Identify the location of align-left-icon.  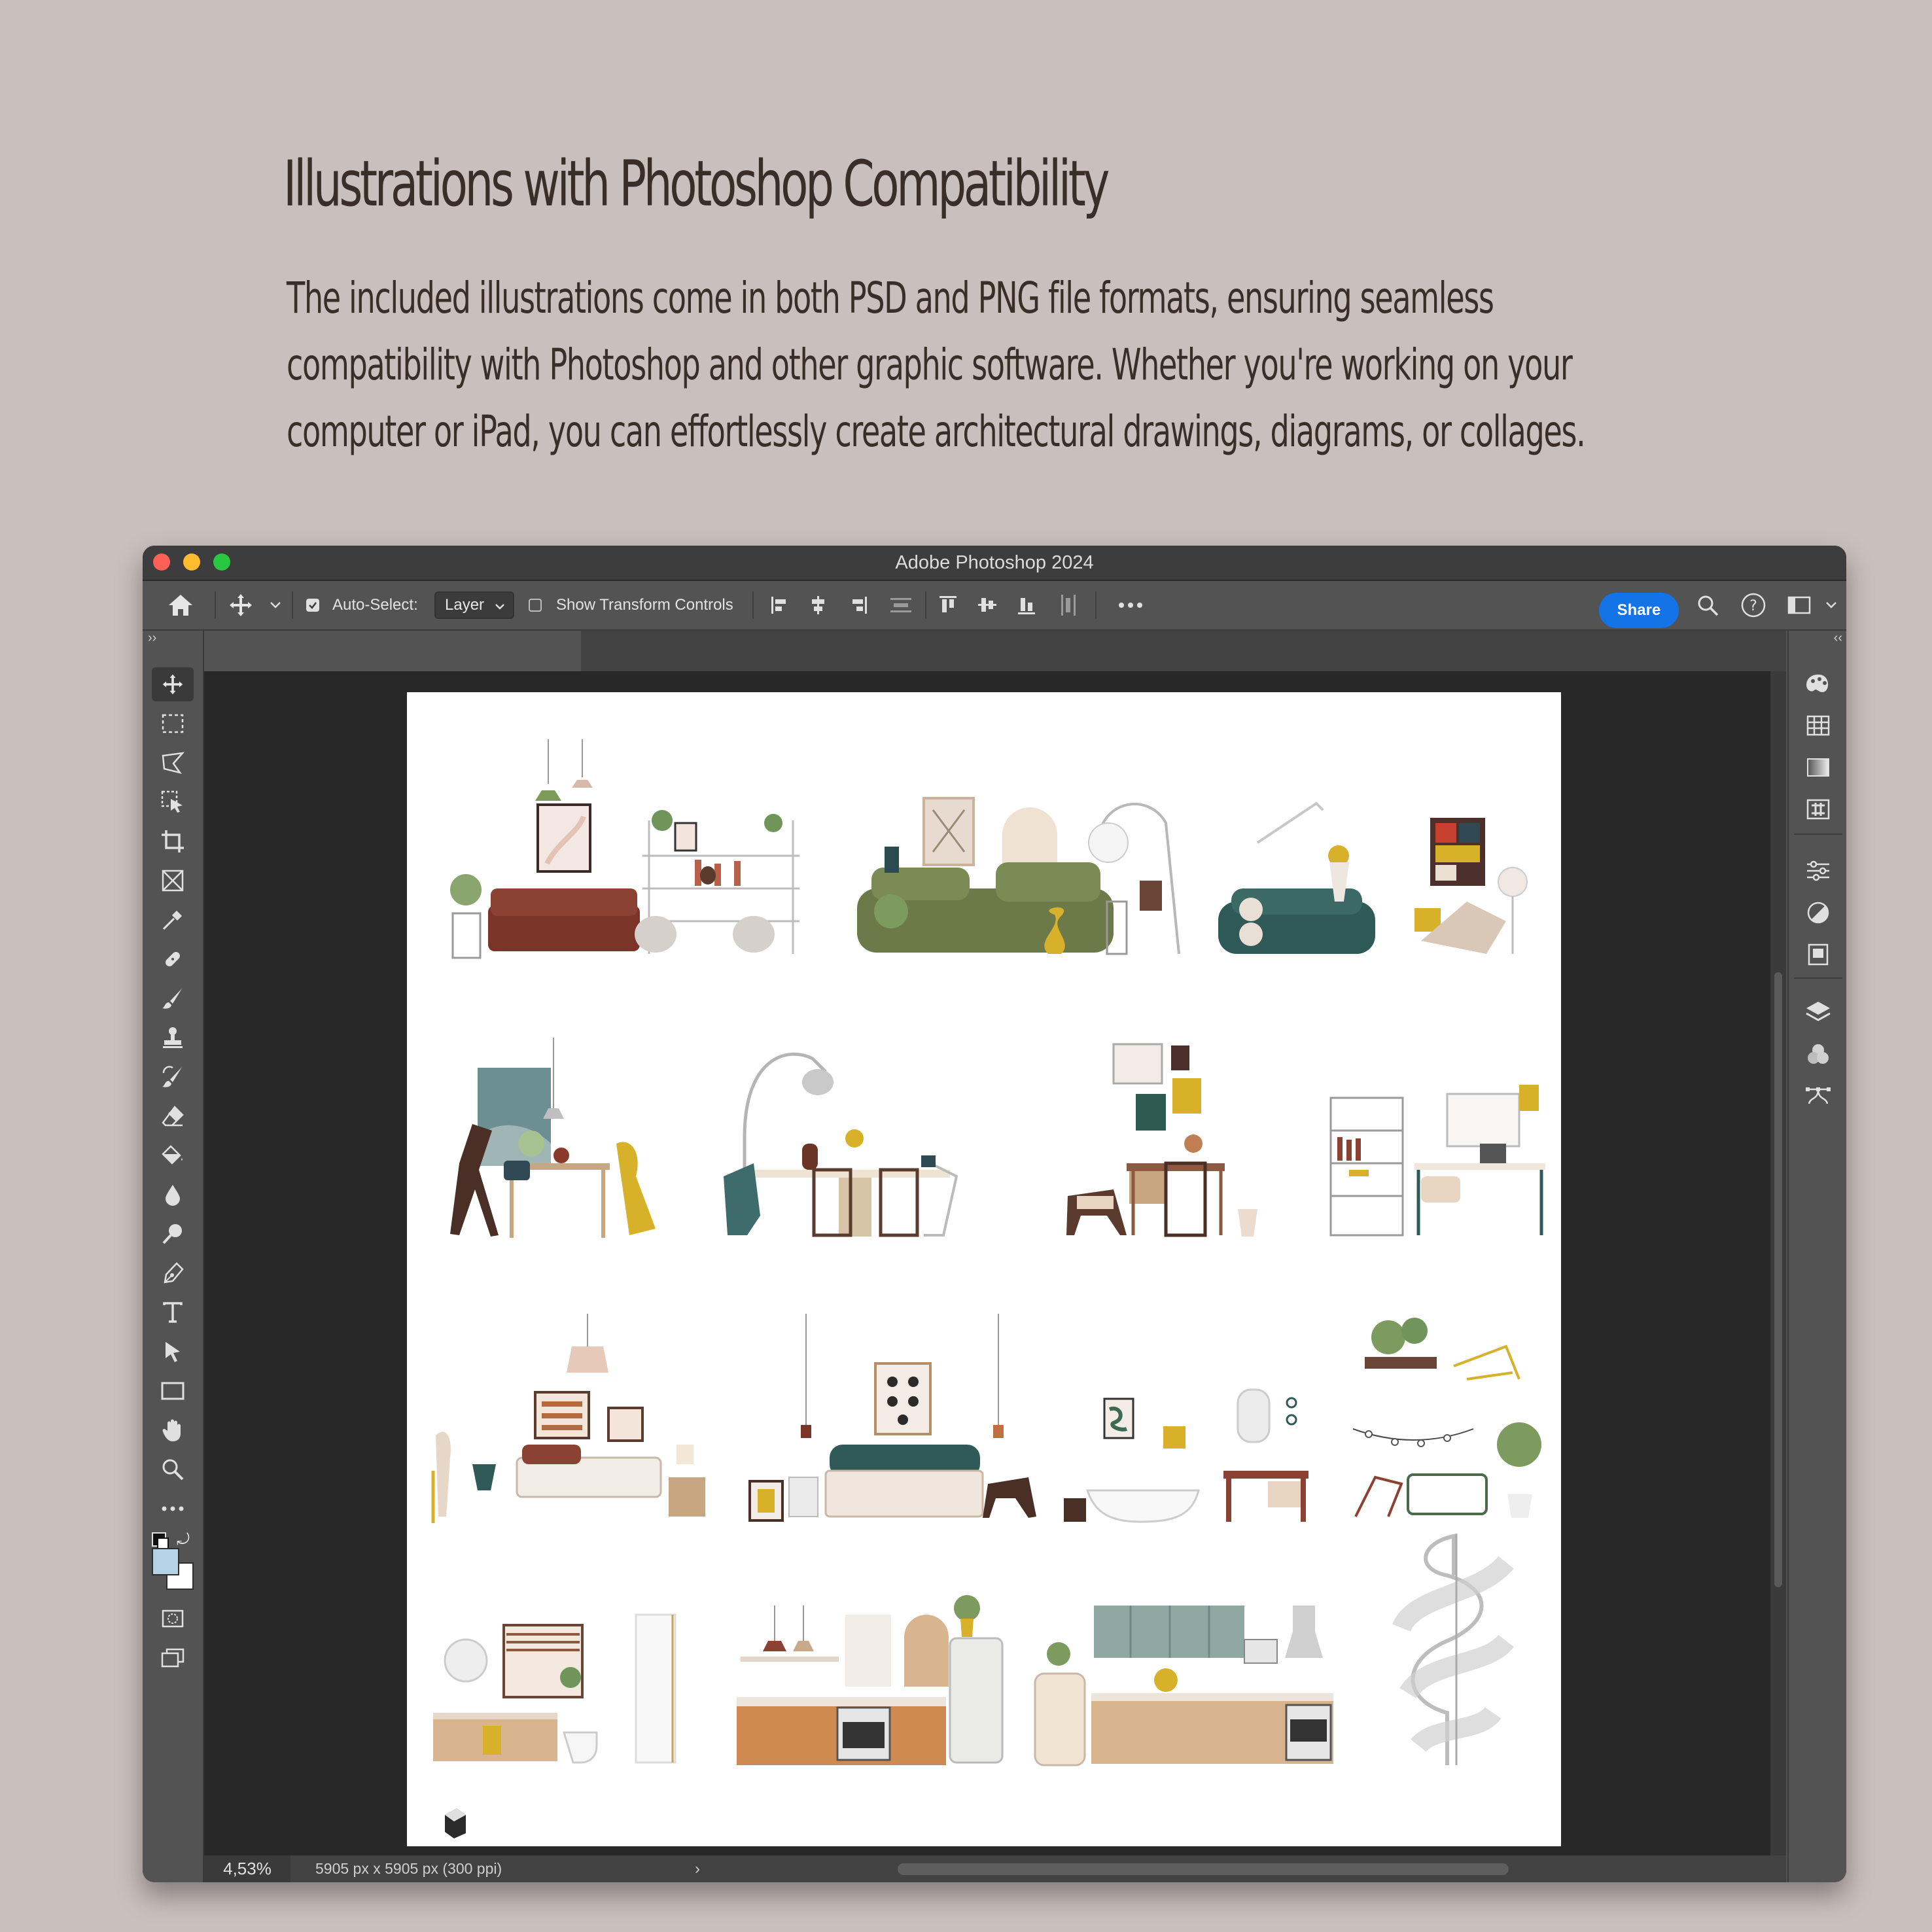
(778, 605).